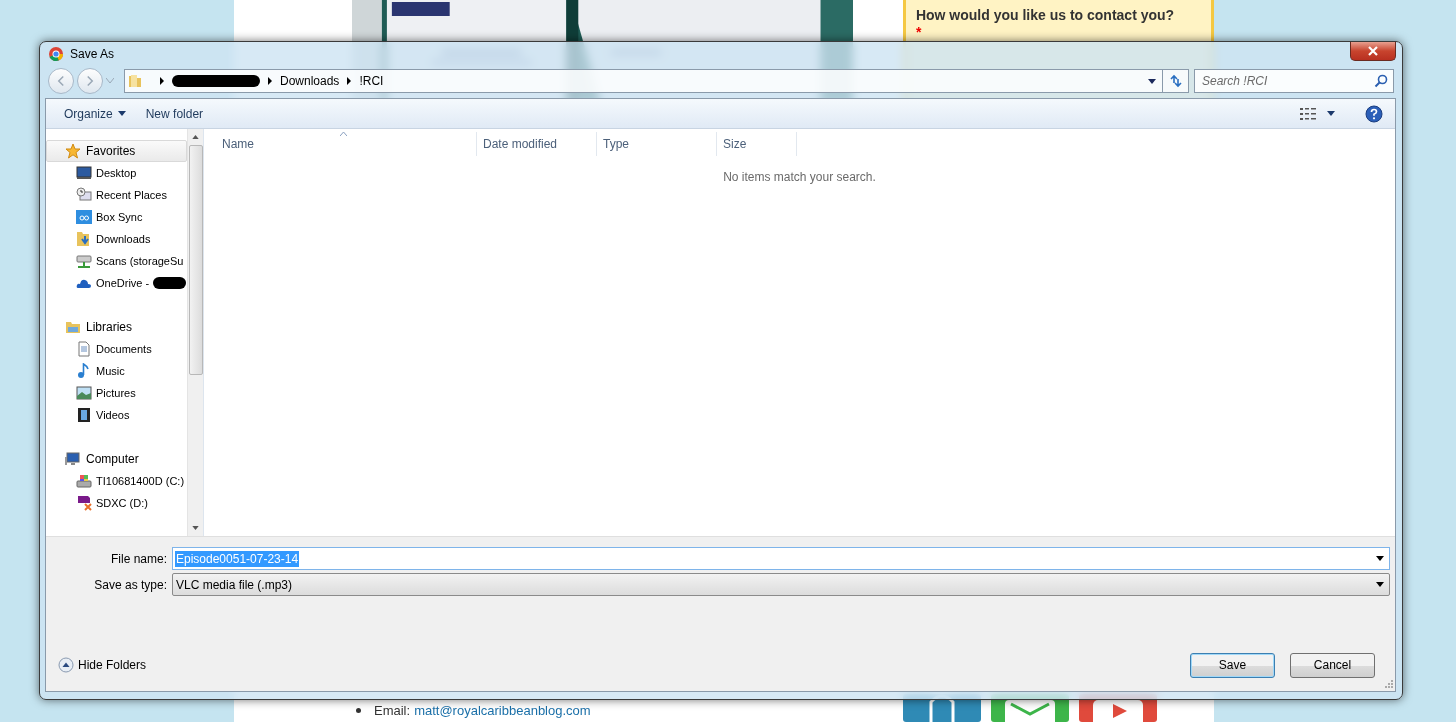 This screenshot has height=722, width=1456. Describe the element at coordinates (919, 32) in the screenshot. I see `required-mark: *` at that location.